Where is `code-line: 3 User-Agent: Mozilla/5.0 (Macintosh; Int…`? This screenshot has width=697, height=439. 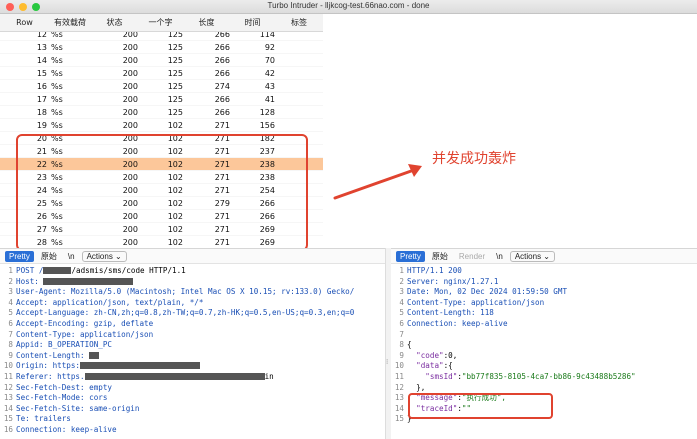
code-line: 3 User-Agent: Mozilla/5.0 (Macintosh; Int… is located at coordinates (192, 292).